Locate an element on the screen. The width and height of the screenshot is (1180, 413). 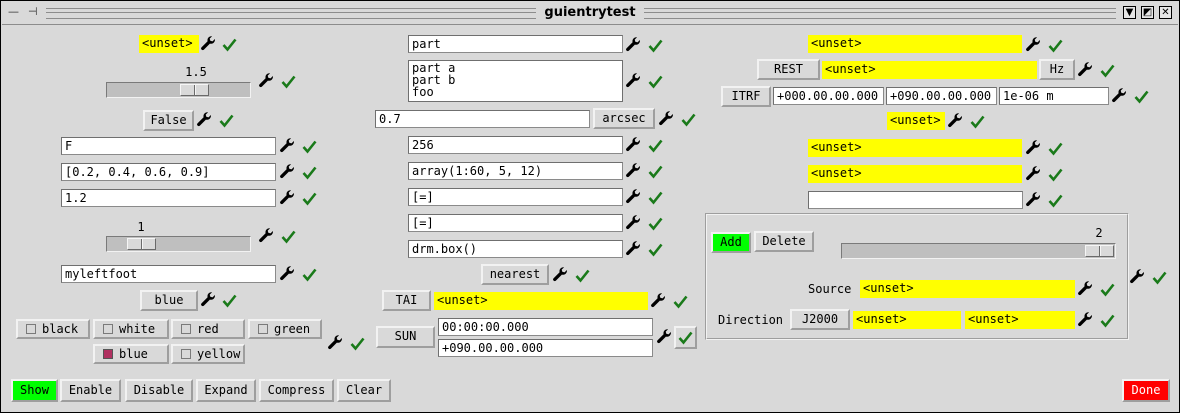
empty-entry is located at coordinates (915, 200).